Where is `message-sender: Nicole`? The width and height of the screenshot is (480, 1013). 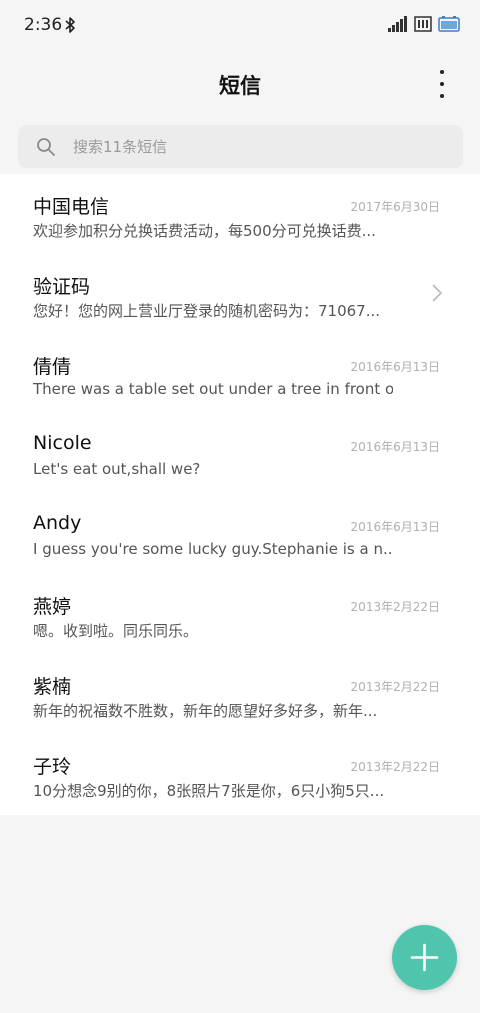
message-sender: Nicole is located at coordinates (62, 443).